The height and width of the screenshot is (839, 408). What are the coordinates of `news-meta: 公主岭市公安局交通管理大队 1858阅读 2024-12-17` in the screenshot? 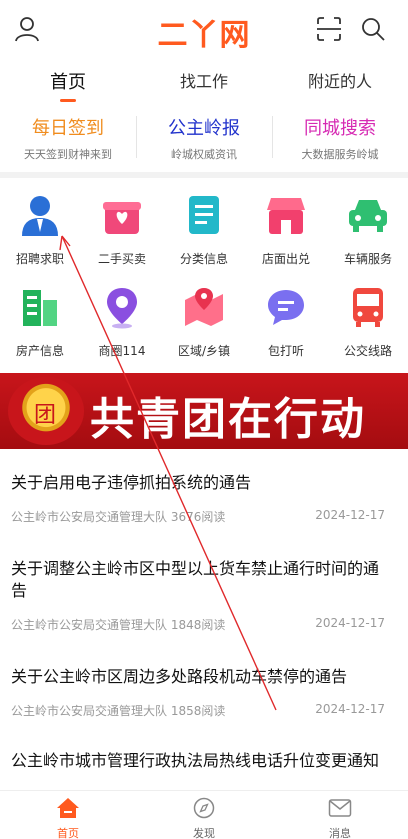 It's located at (198, 710).